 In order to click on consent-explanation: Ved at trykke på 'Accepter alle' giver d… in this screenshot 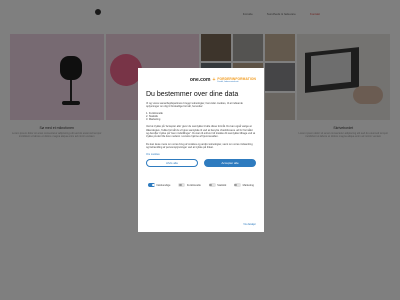, I will do `click(201, 132)`.